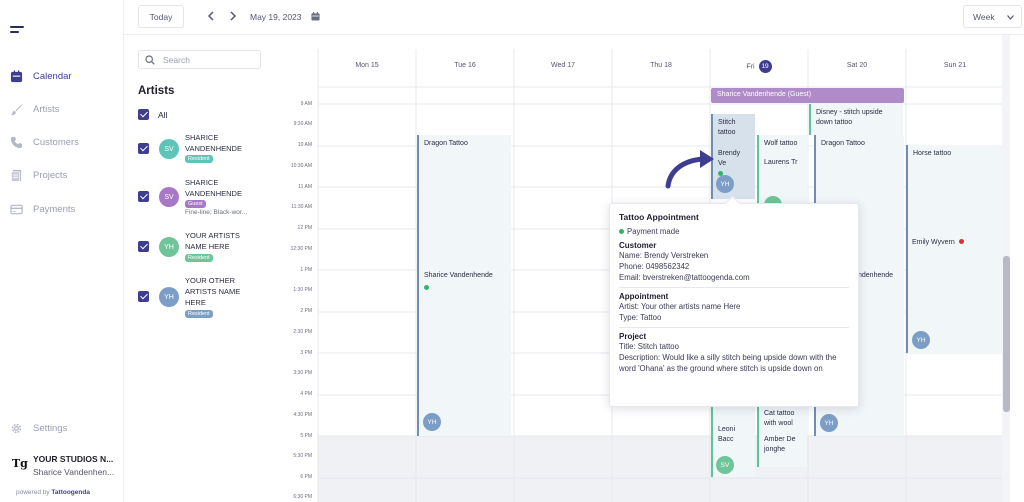 The image size is (1024, 502). What do you see at coordinates (984, 16) in the screenshot?
I see `view-select-label: Week` at bounding box center [984, 16].